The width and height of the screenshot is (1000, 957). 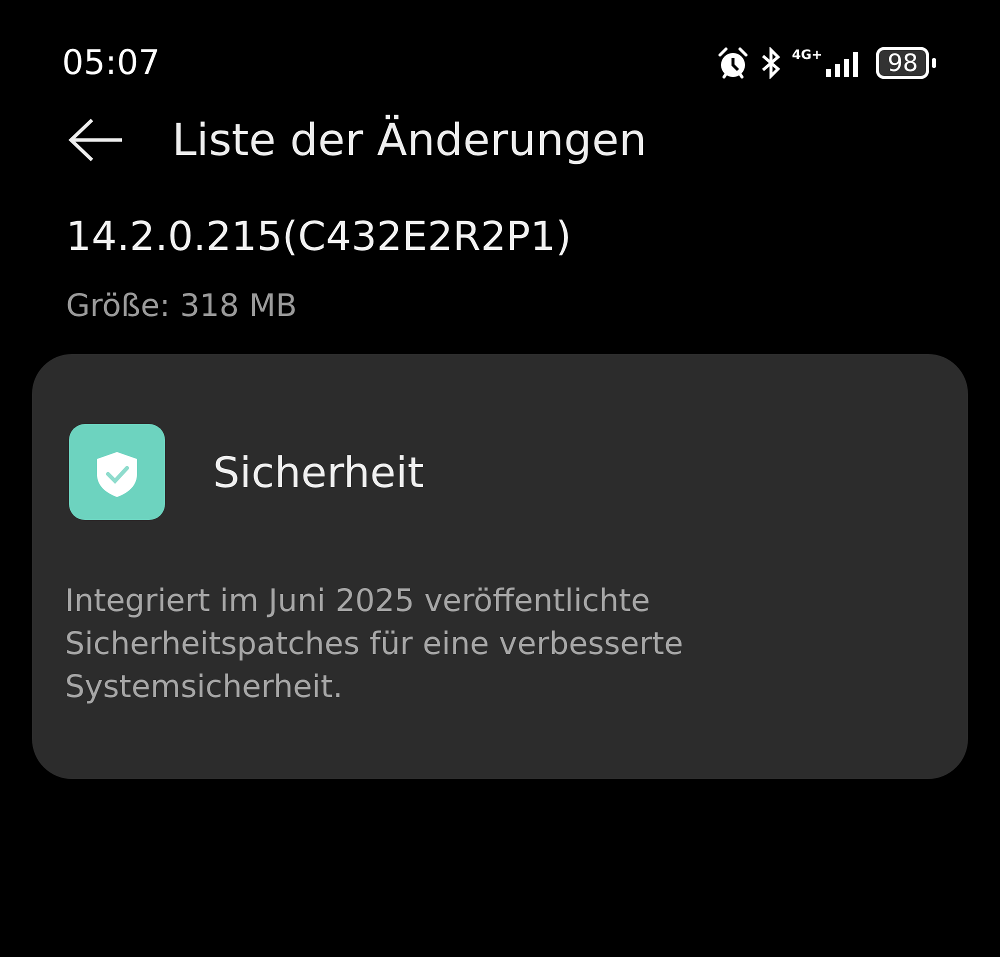 I want to click on battery-level: 98, so click(x=902, y=63).